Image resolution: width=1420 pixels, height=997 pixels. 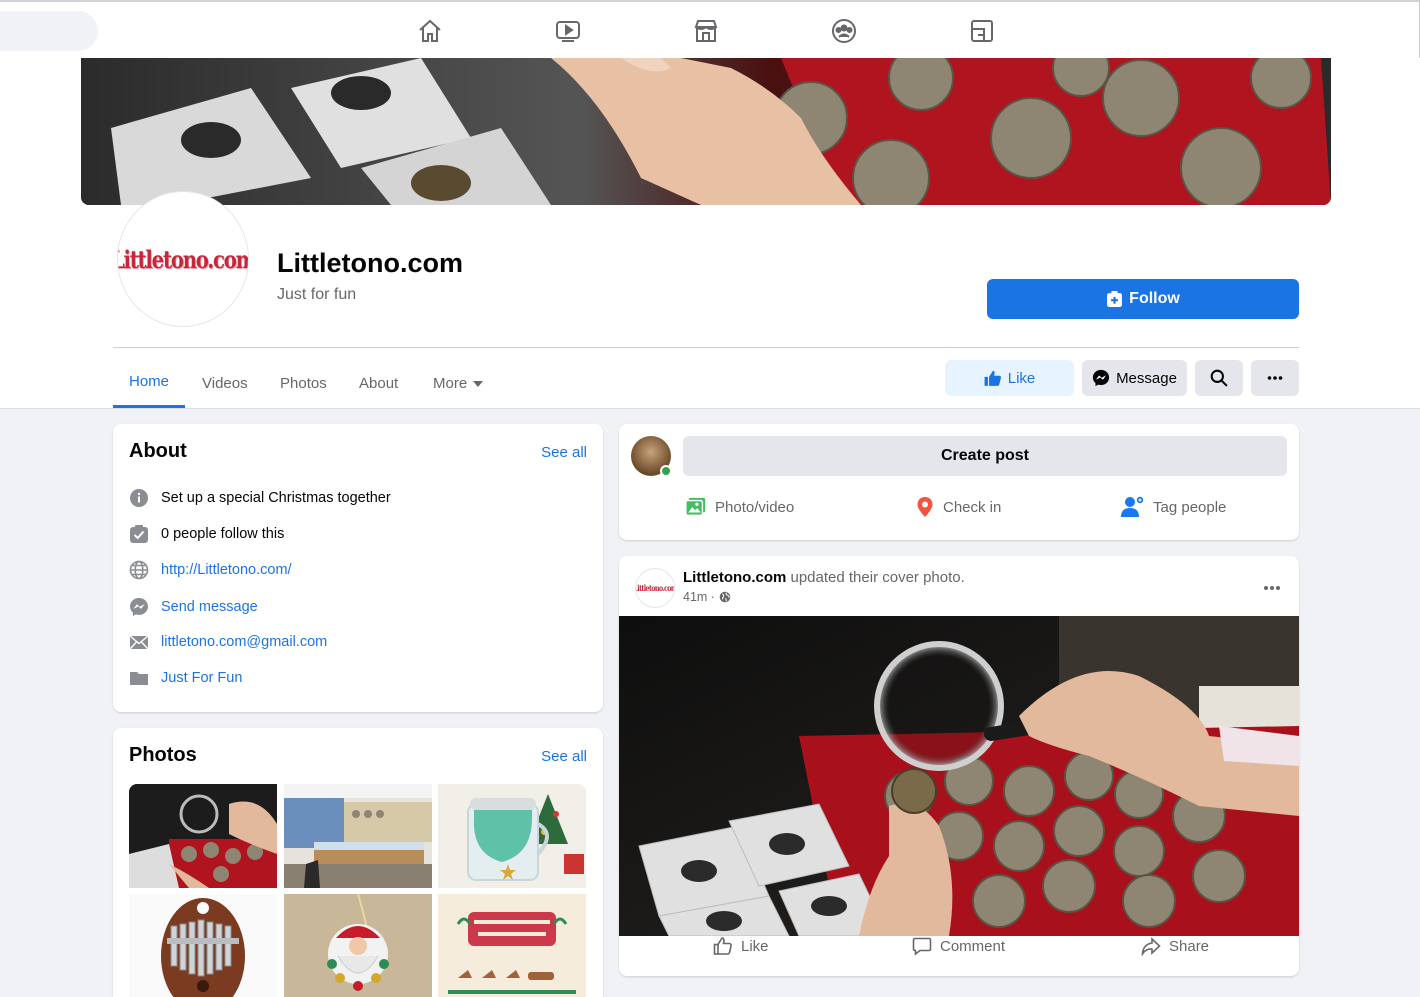 What do you see at coordinates (430, 31) in the screenshot?
I see `home-icon` at bounding box center [430, 31].